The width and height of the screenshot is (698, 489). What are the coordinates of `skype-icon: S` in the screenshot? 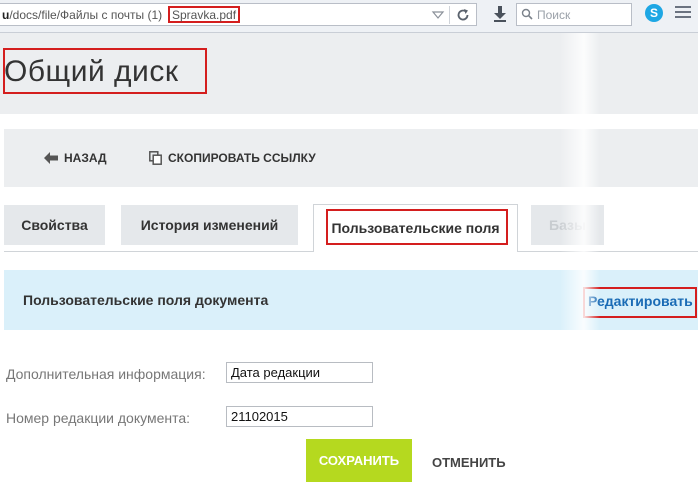 It's located at (654, 13).